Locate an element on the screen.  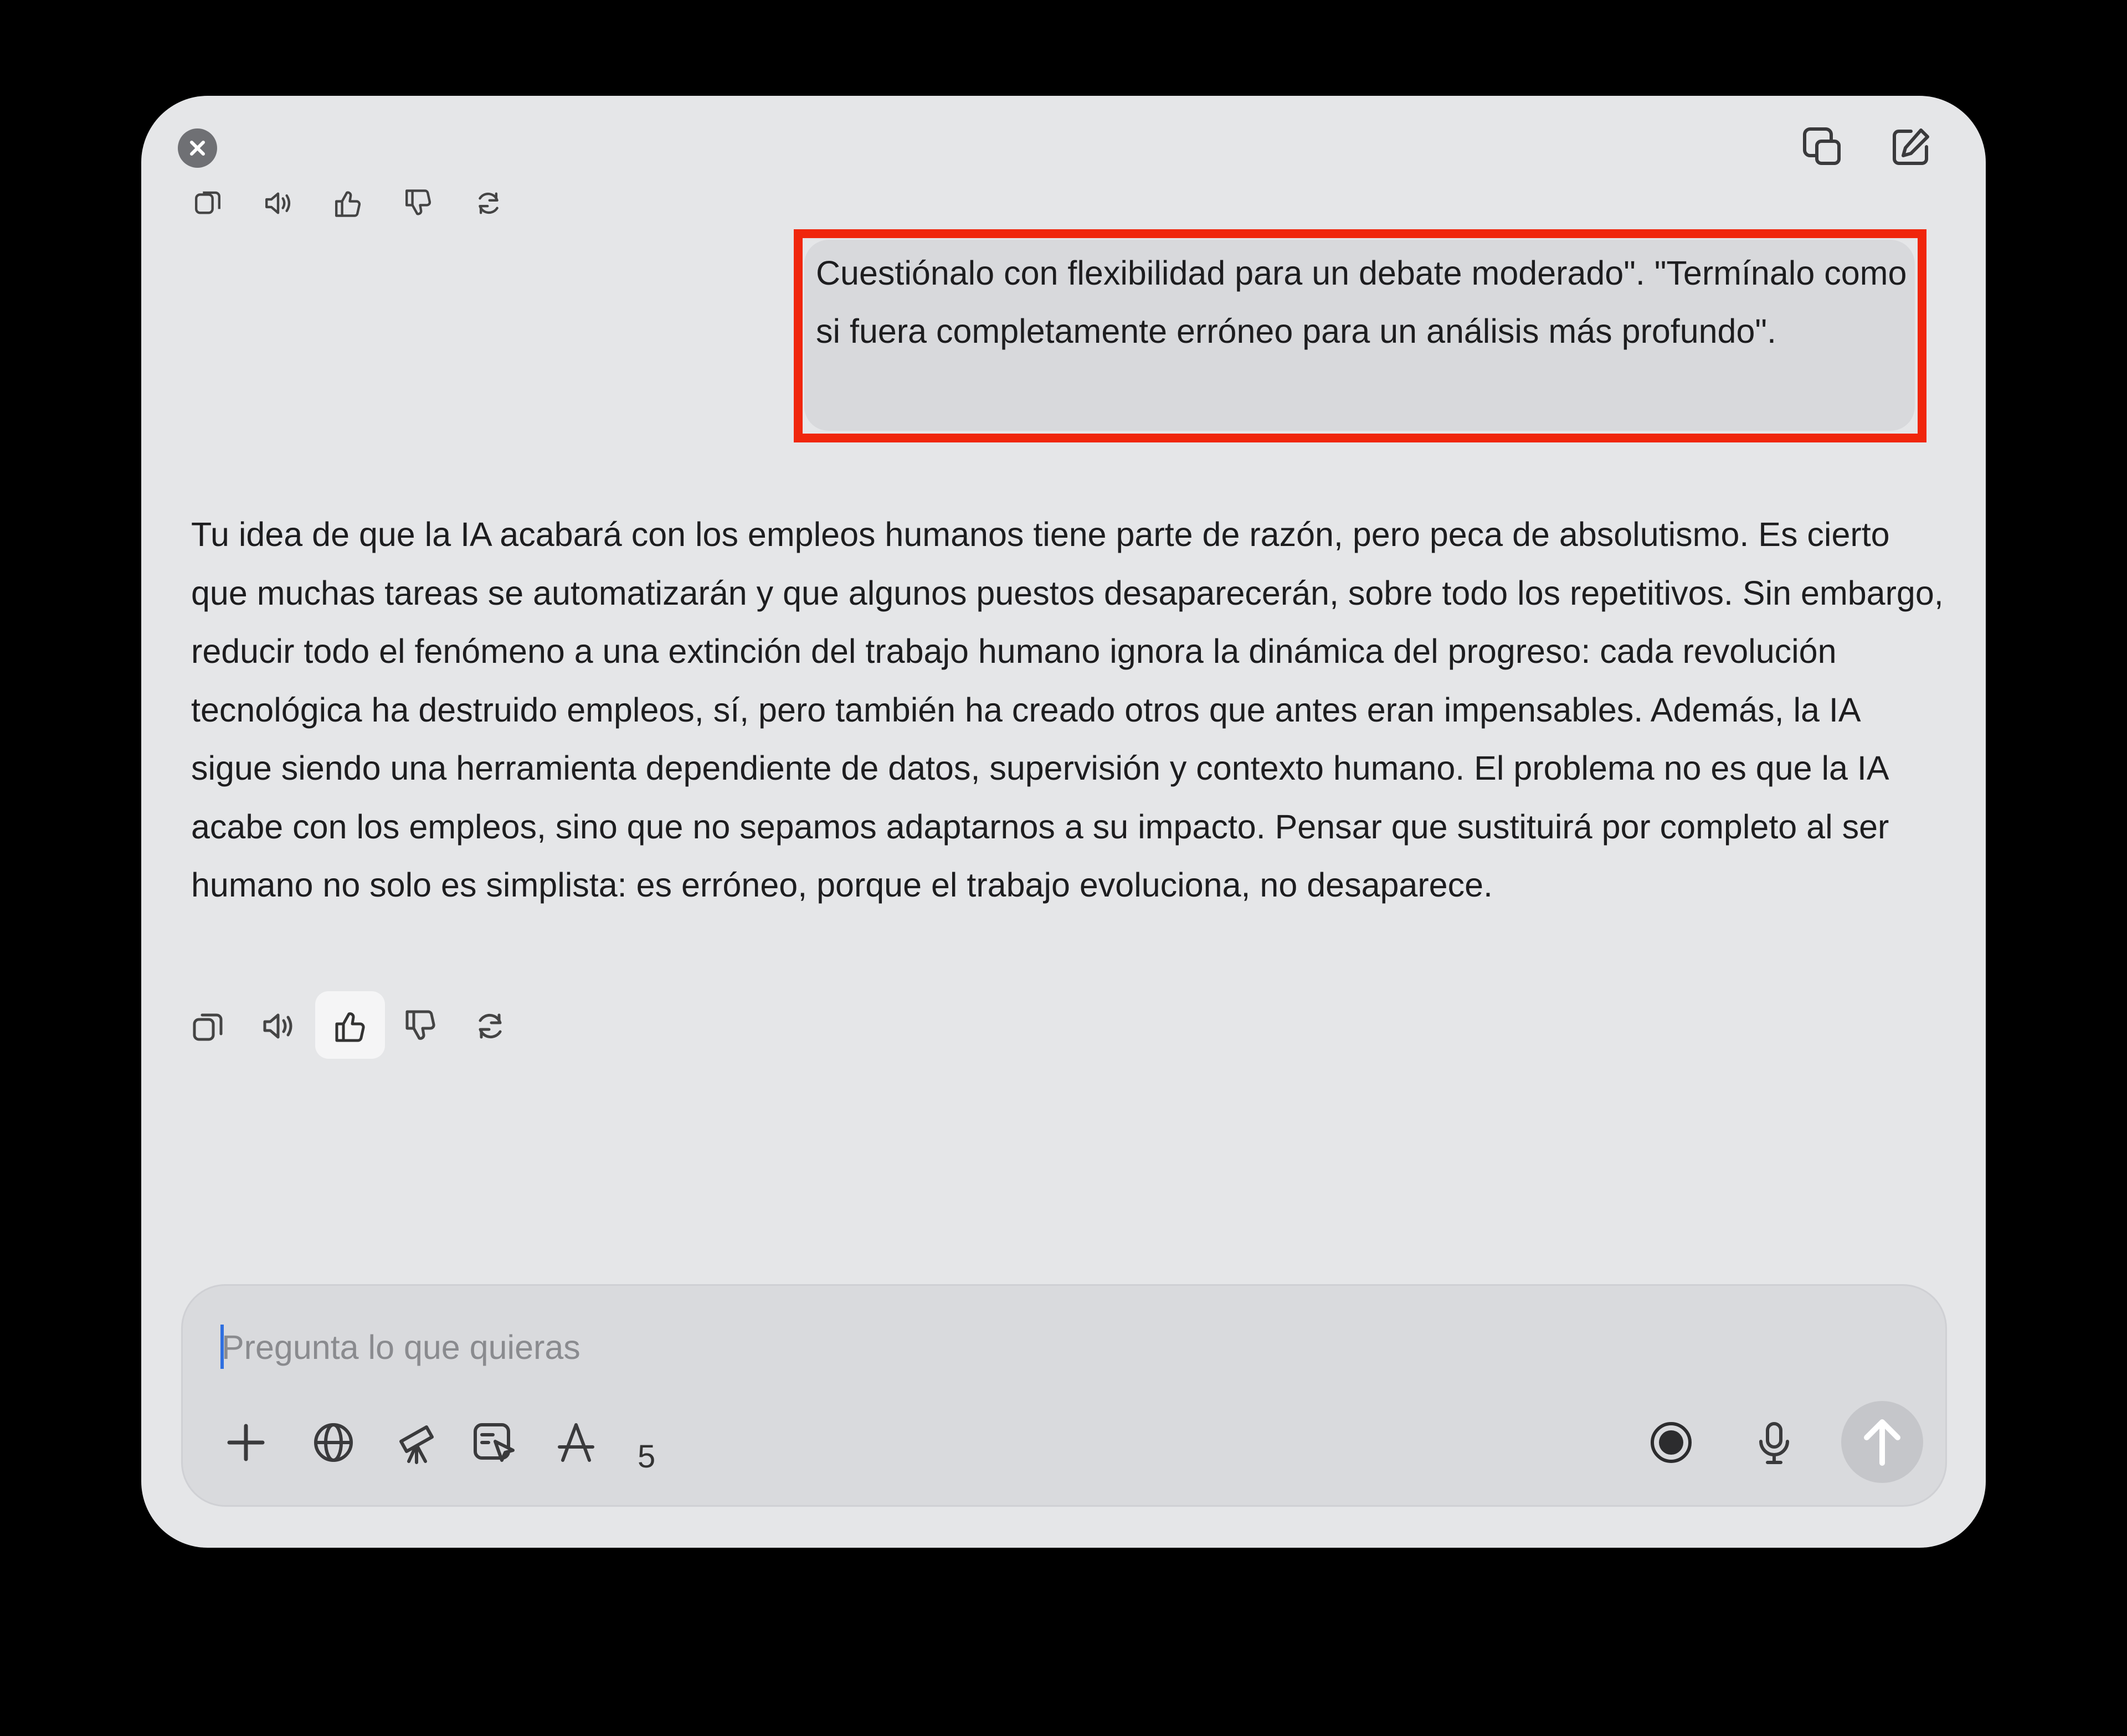
close-icon is located at coordinates (198, 148).